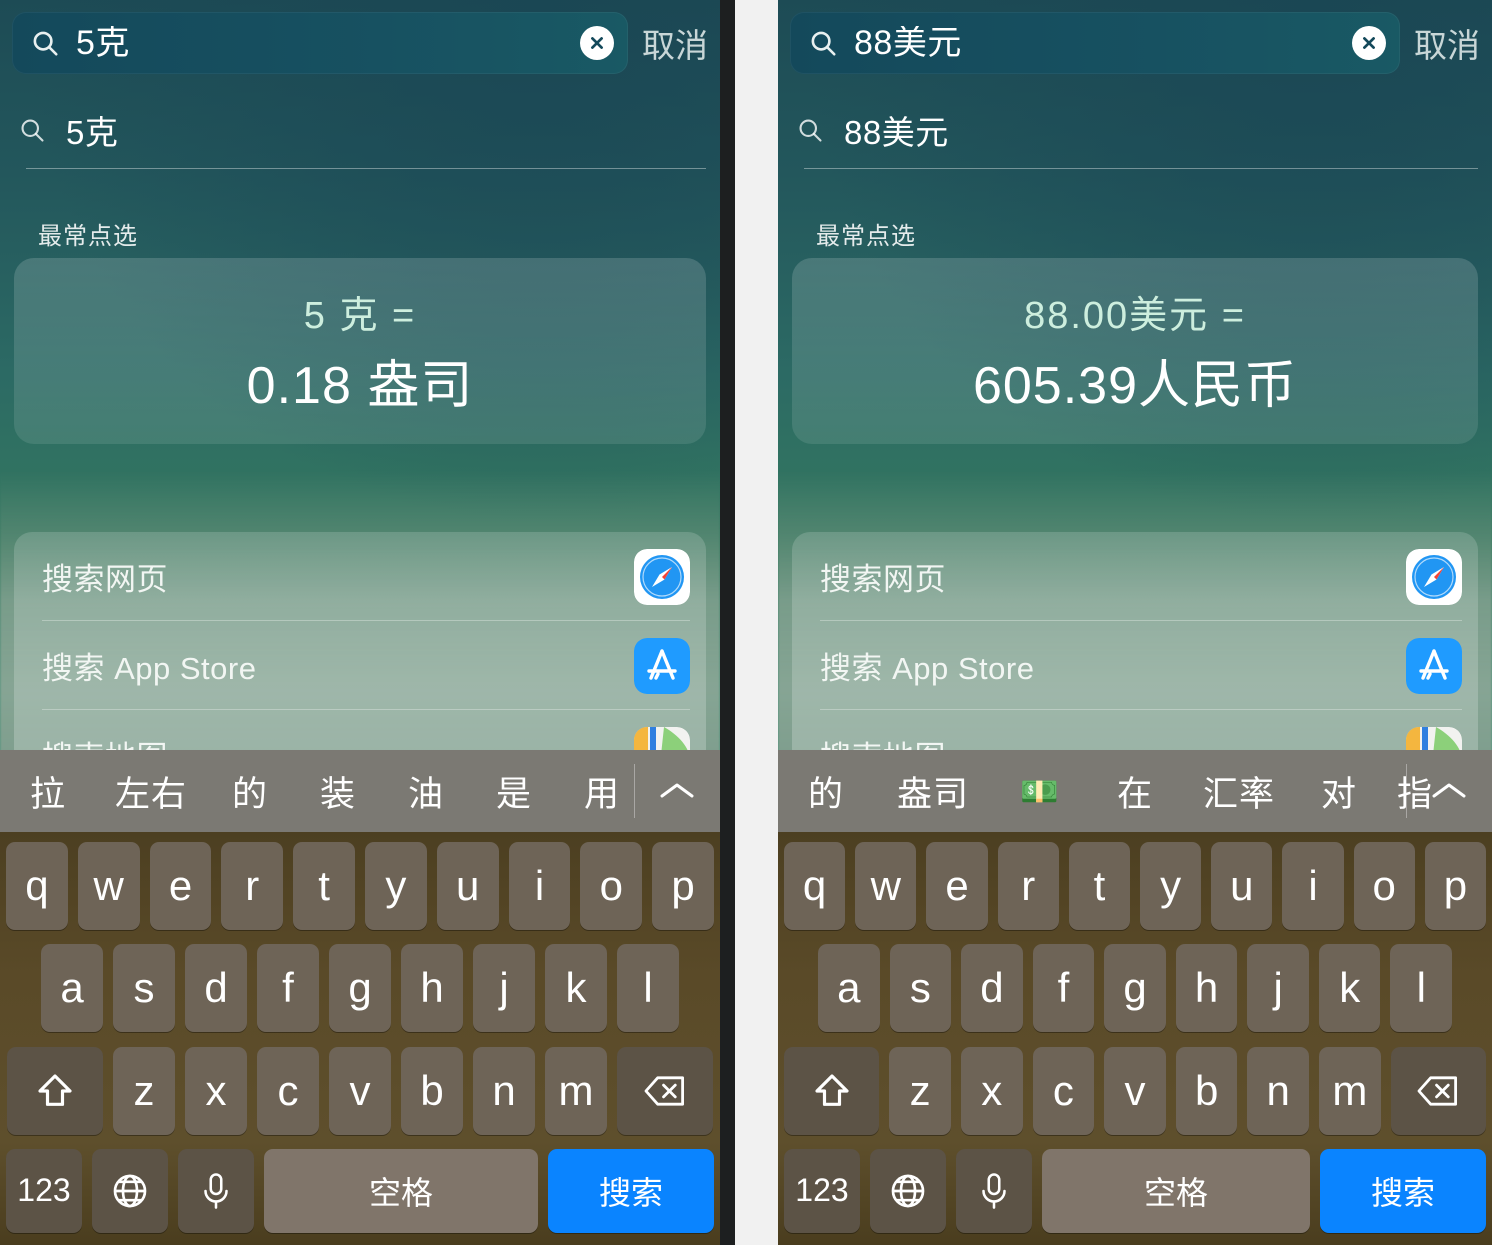 The image size is (1492, 1245). I want to click on candidate-item: 在, so click(1135, 791).